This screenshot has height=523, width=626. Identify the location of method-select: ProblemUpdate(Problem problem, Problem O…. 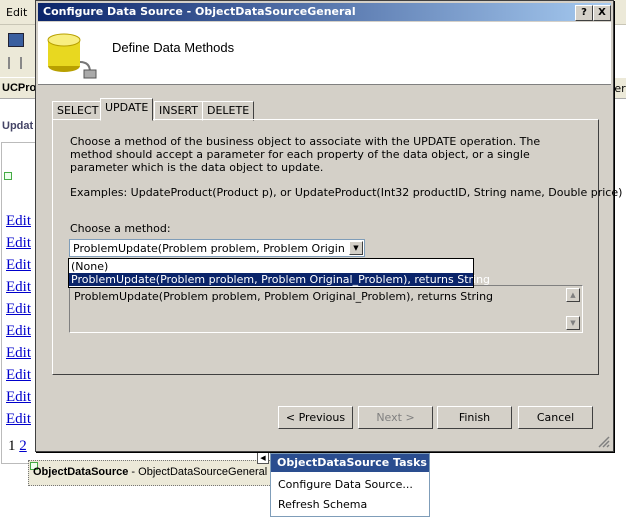
(217, 248).